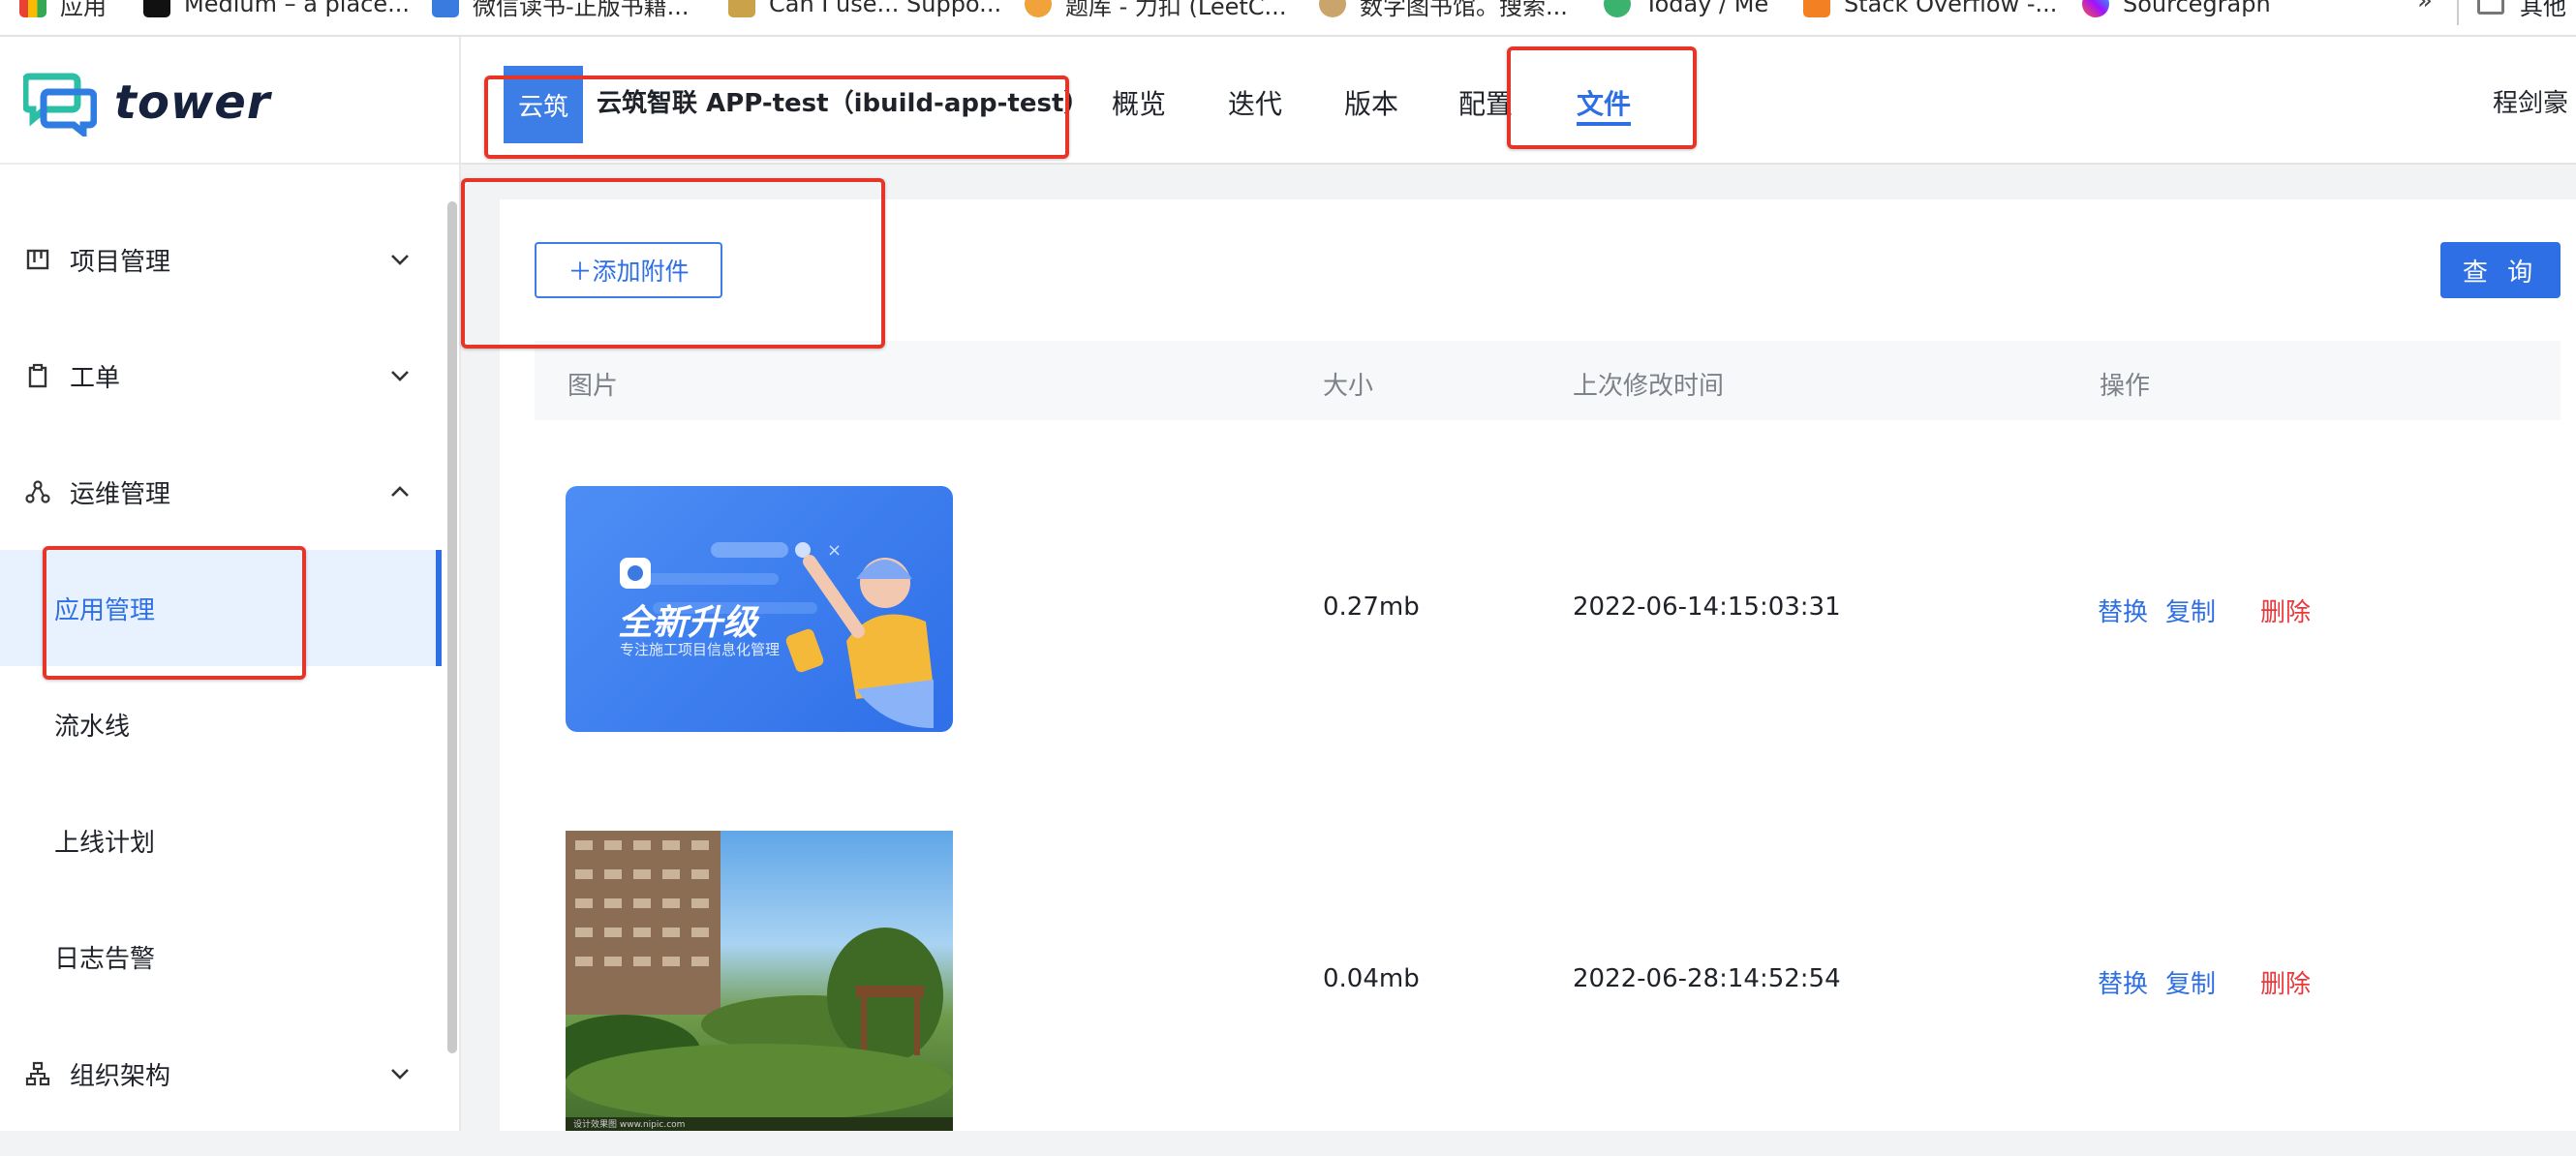 Image resolution: width=2576 pixels, height=1156 pixels. What do you see at coordinates (2176, 10) in the screenshot?
I see `bookmark-sourcegraph: Sourcegraph` at bounding box center [2176, 10].